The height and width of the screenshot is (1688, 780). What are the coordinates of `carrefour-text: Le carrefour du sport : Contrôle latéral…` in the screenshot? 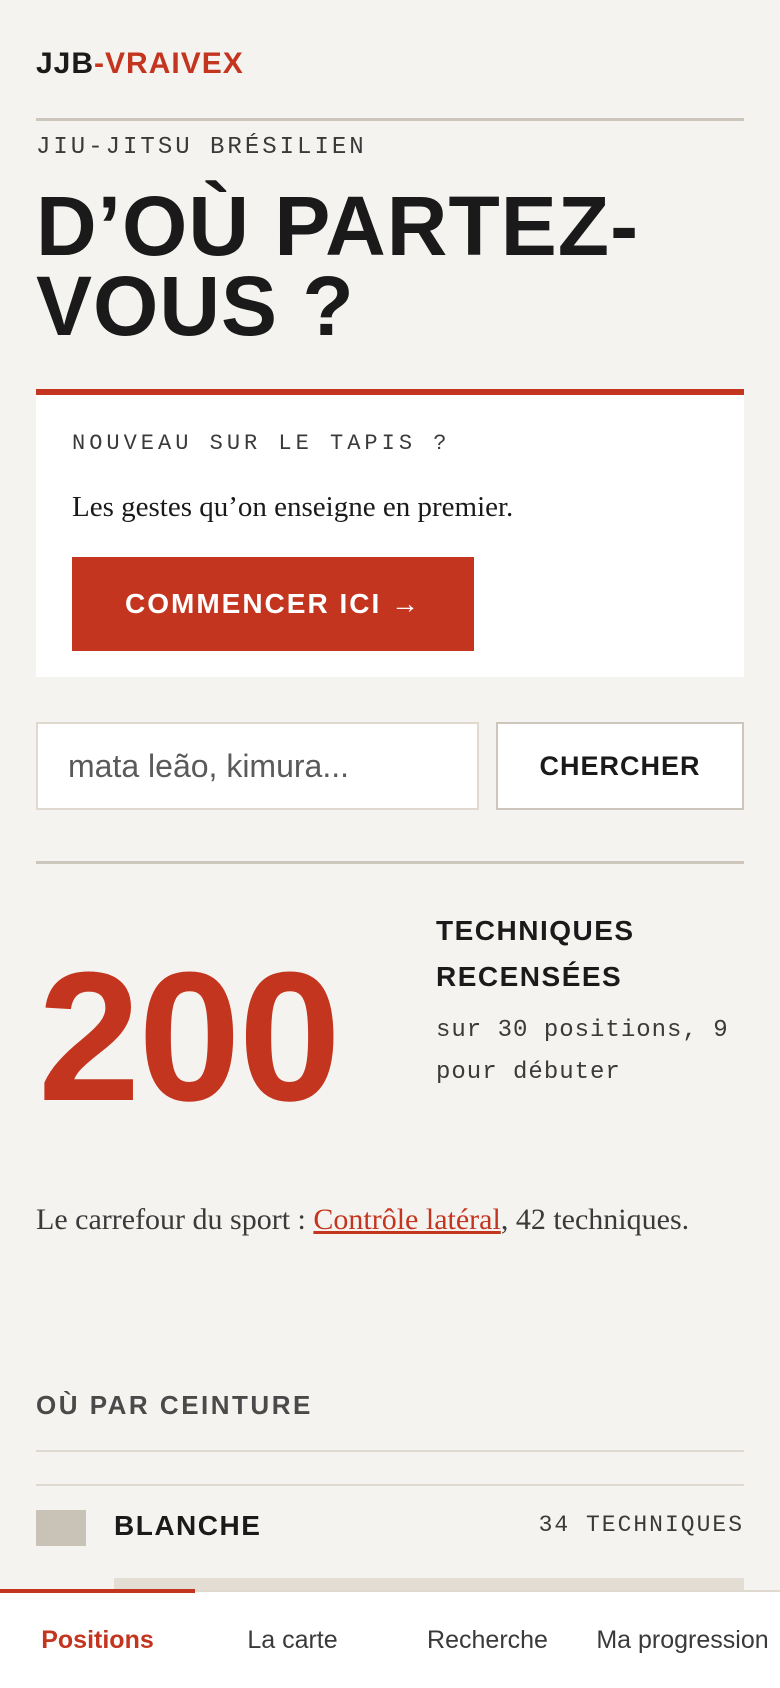 It's located at (390, 1220).